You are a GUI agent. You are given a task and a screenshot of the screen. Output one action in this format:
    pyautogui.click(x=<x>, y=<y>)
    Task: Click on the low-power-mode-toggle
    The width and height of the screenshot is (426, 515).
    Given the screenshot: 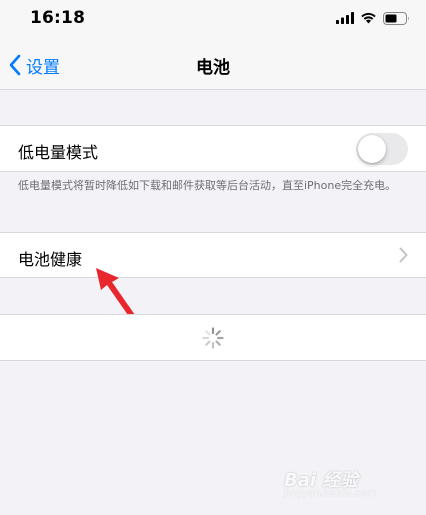 What is the action you would take?
    pyautogui.click(x=382, y=149)
    